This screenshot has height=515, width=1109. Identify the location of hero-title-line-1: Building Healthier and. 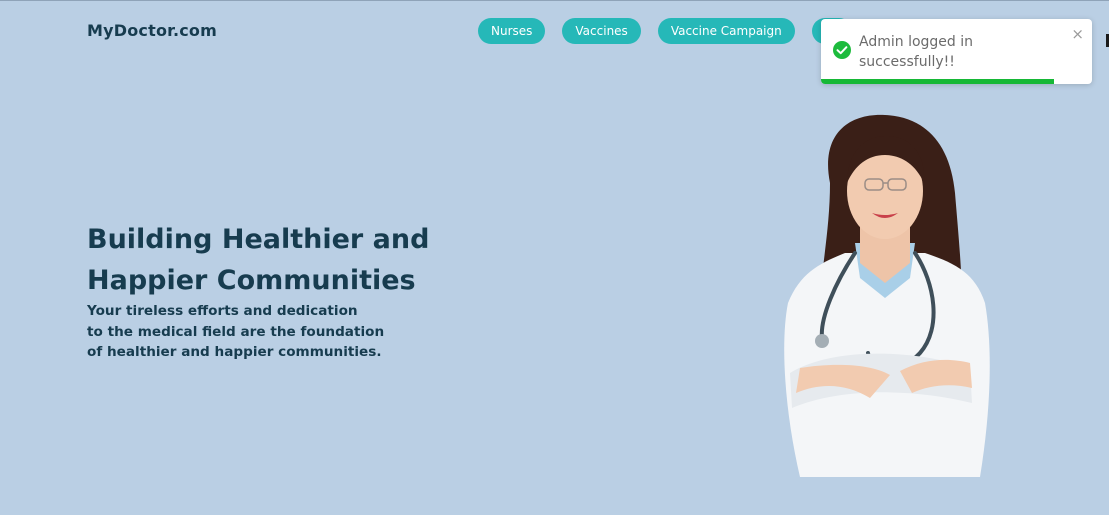
(258, 239).